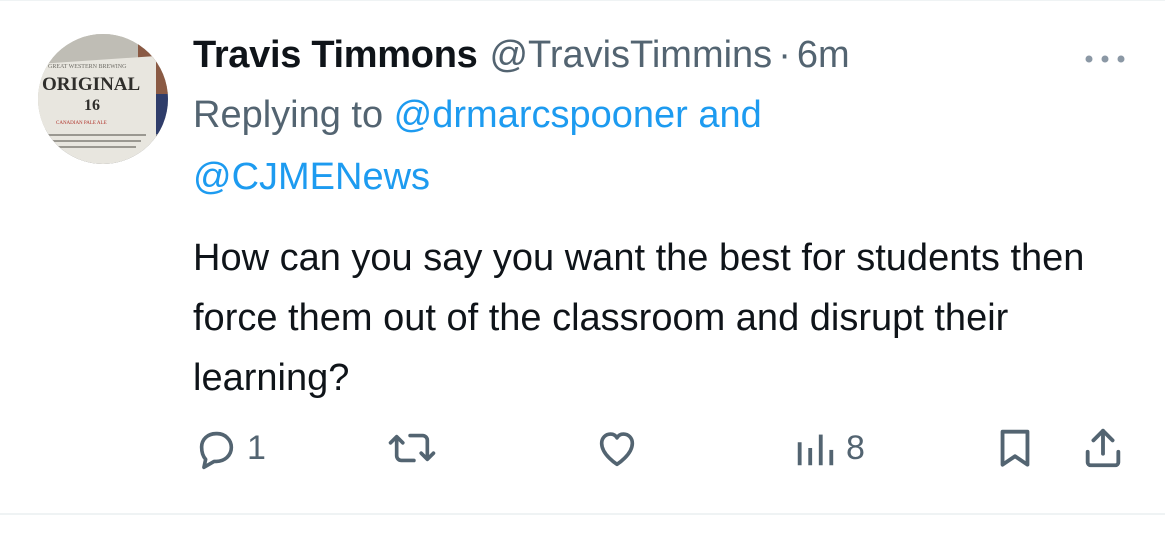 This screenshot has height=542, width=1165. I want to click on reply-bubble-icon, so click(216, 450).